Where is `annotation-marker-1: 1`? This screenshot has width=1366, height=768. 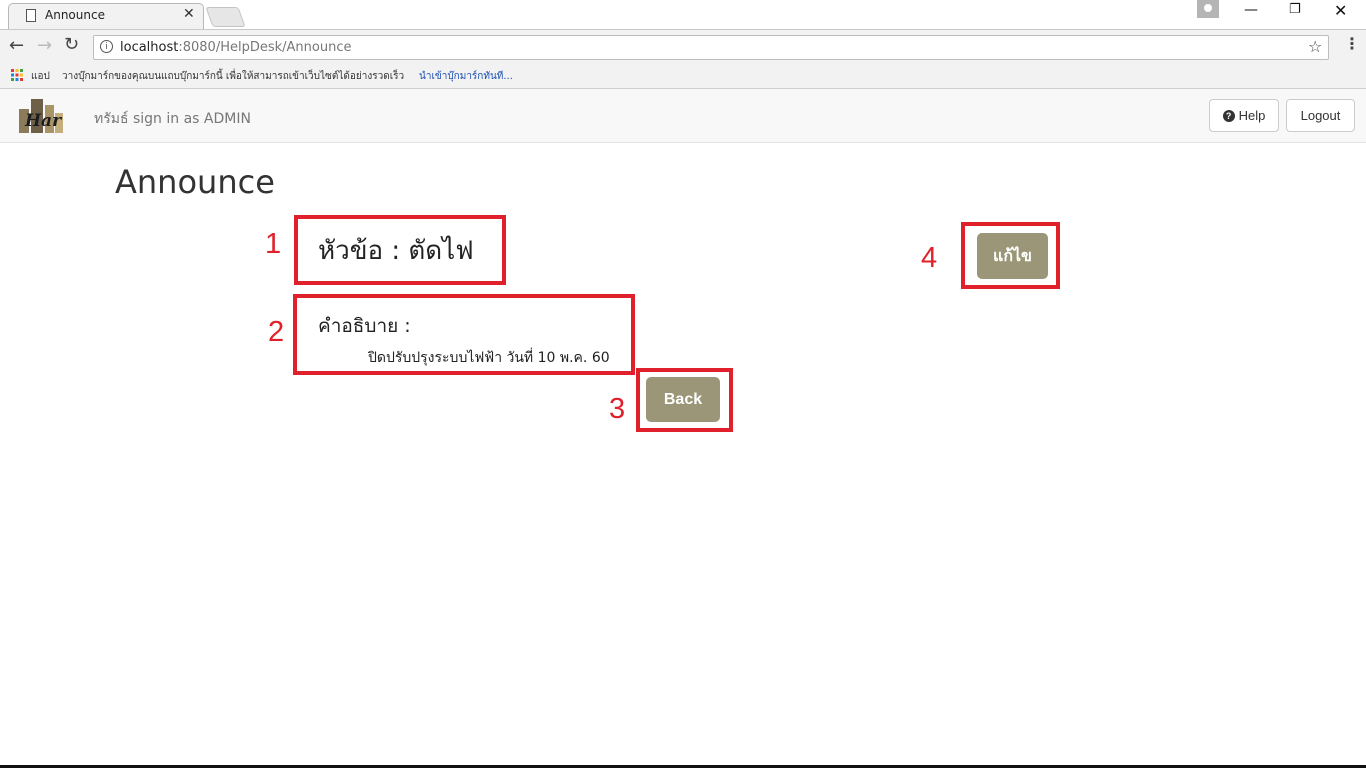 annotation-marker-1: 1 is located at coordinates (273, 244).